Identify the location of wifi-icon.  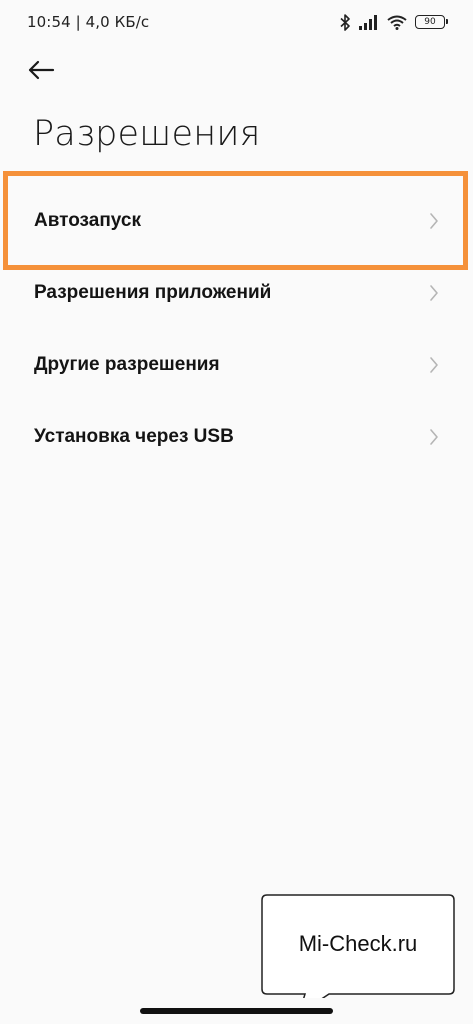
(397, 22).